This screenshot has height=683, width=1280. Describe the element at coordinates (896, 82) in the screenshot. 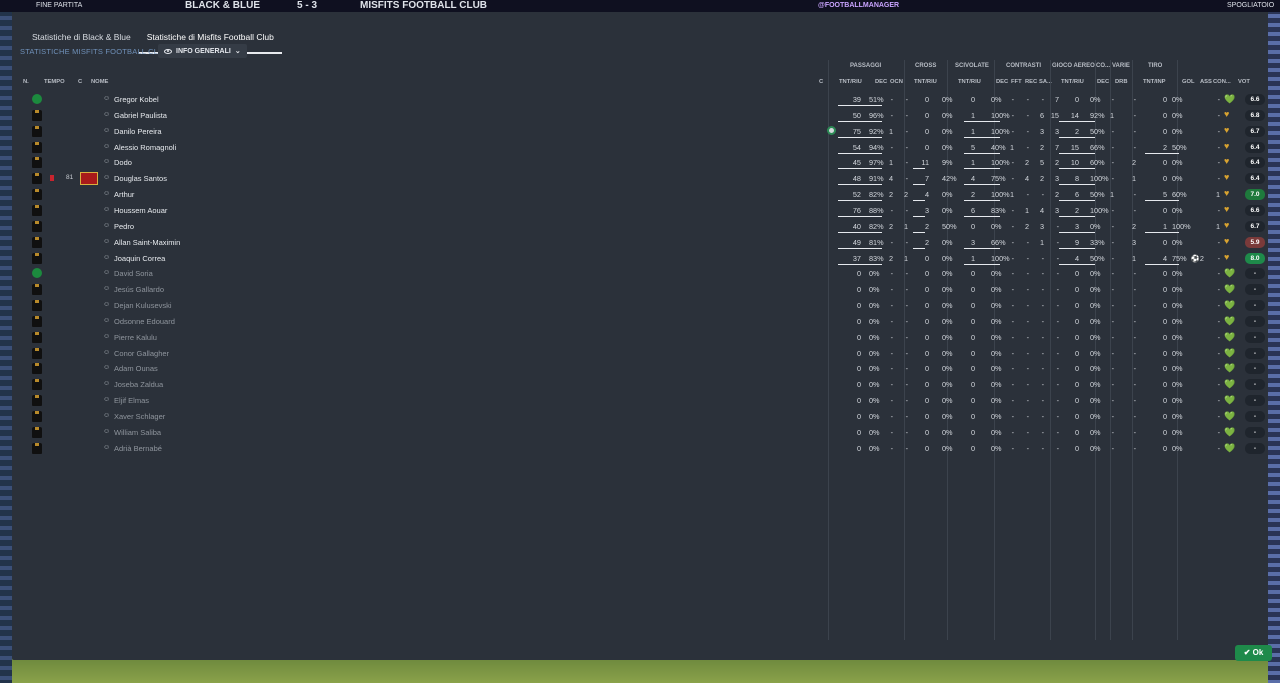

I see `col-pass-ocn: OCN` at that location.